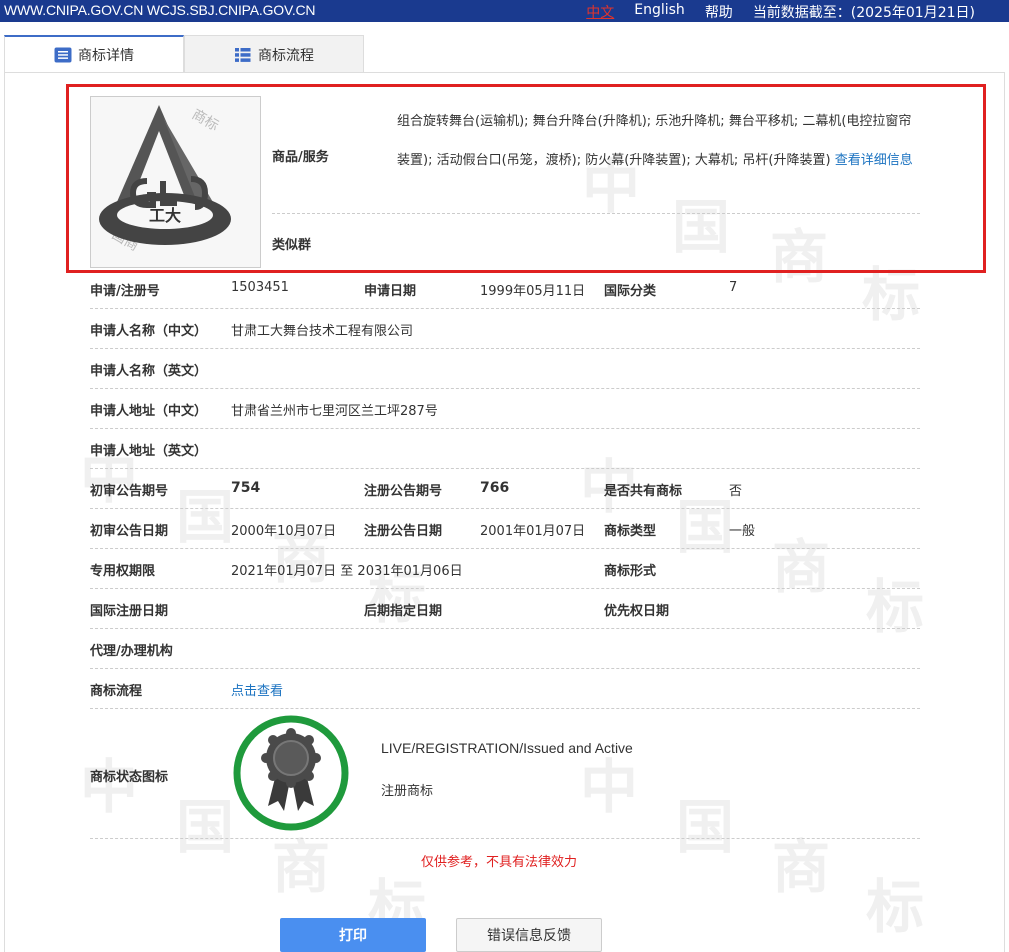  Describe the element at coordinates (149, 331) in the screenshot. I see `applicant-cn-label: 申请人名称（中文）` at that location.